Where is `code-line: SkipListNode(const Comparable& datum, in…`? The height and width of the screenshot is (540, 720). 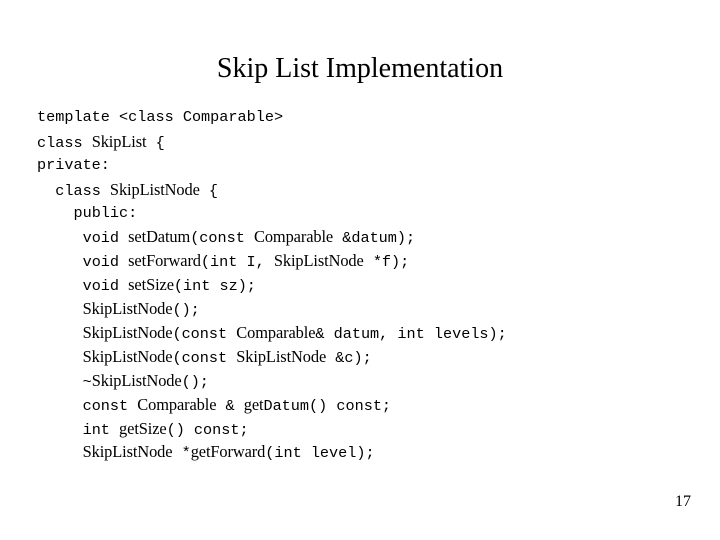
code-line: SkipListNode(const Comparable& datum, in… is located at coordinates (367, 333).